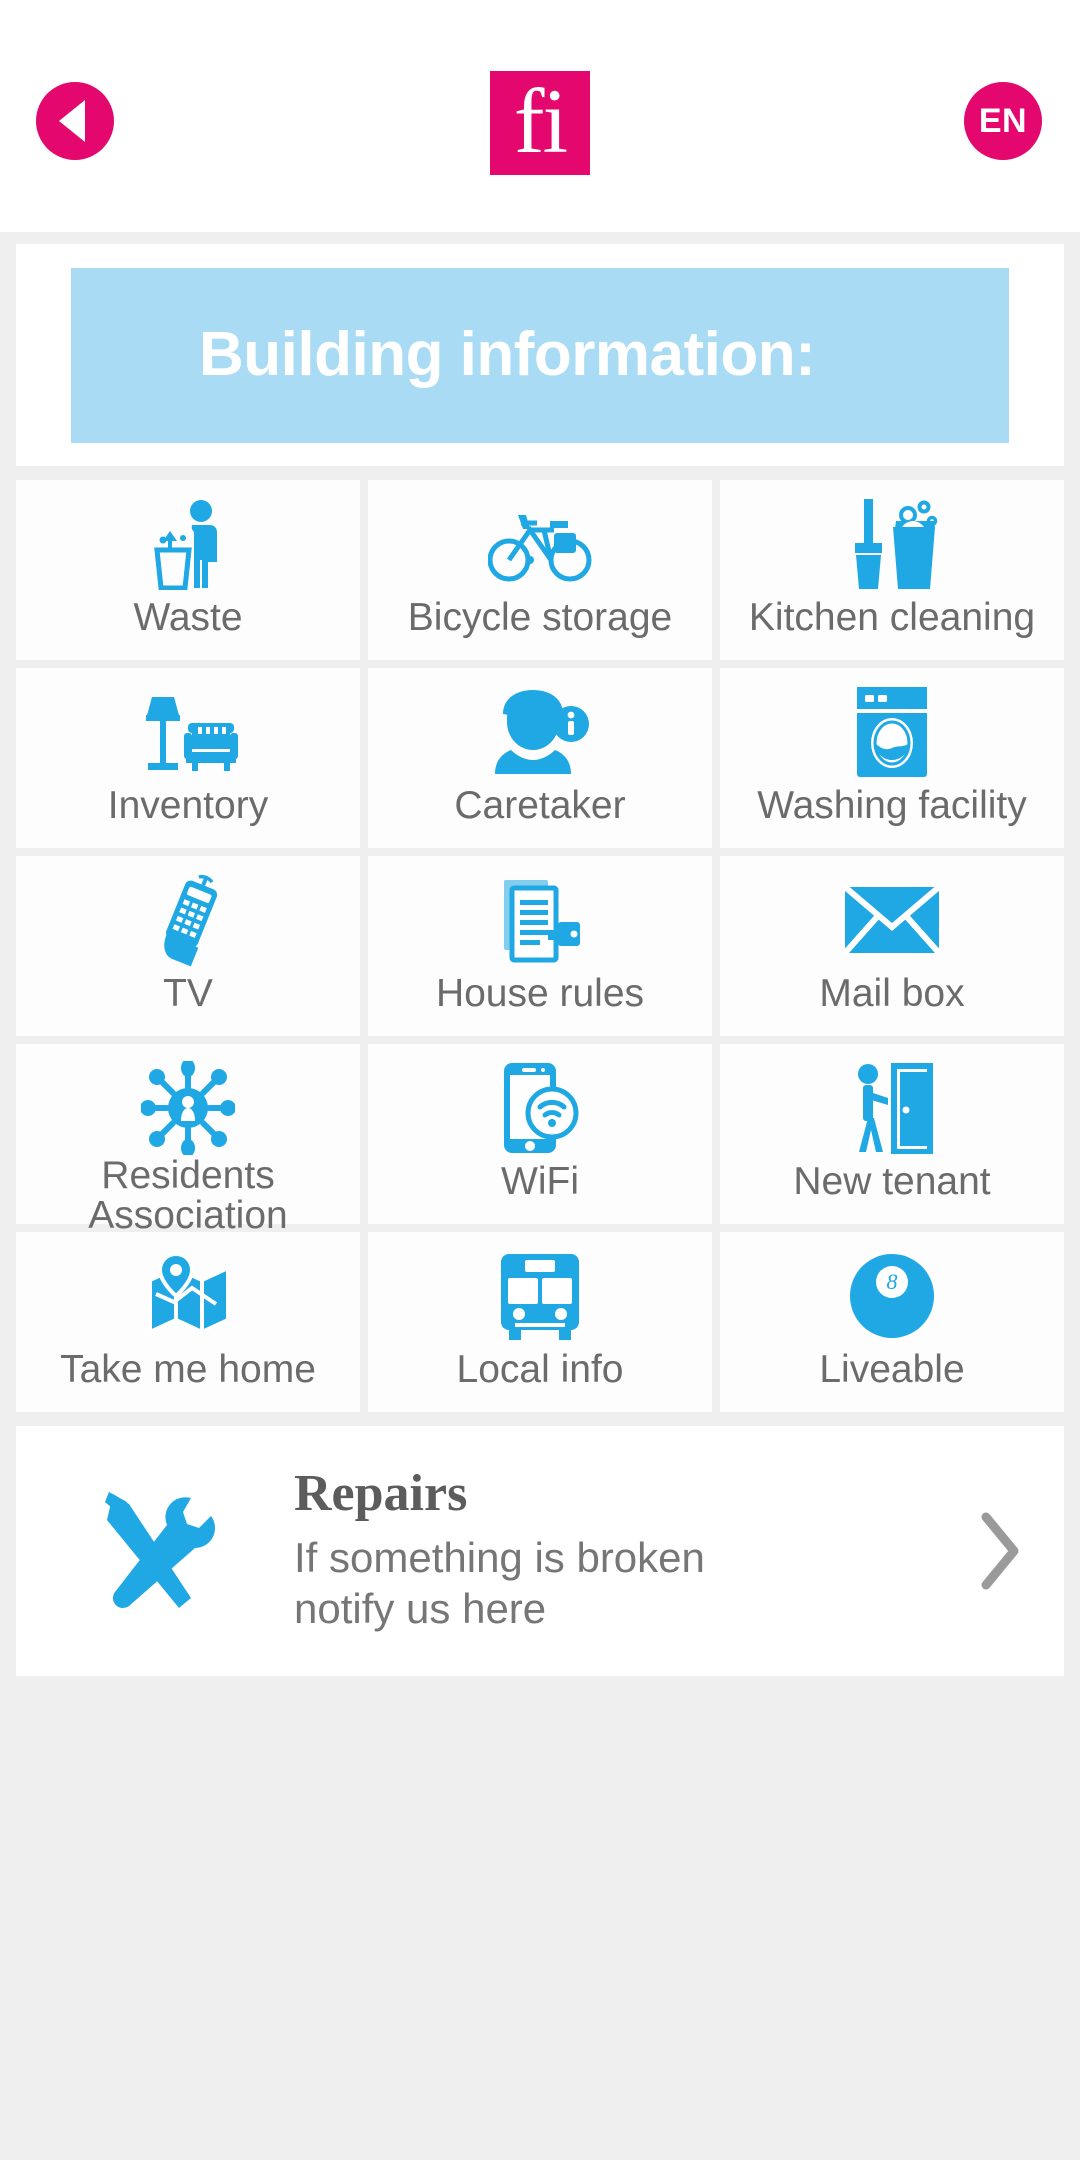 Image resolution: width=1080 pixels, height=2160 pixels. I want to click on language-label: EN, so click(1003, 120).